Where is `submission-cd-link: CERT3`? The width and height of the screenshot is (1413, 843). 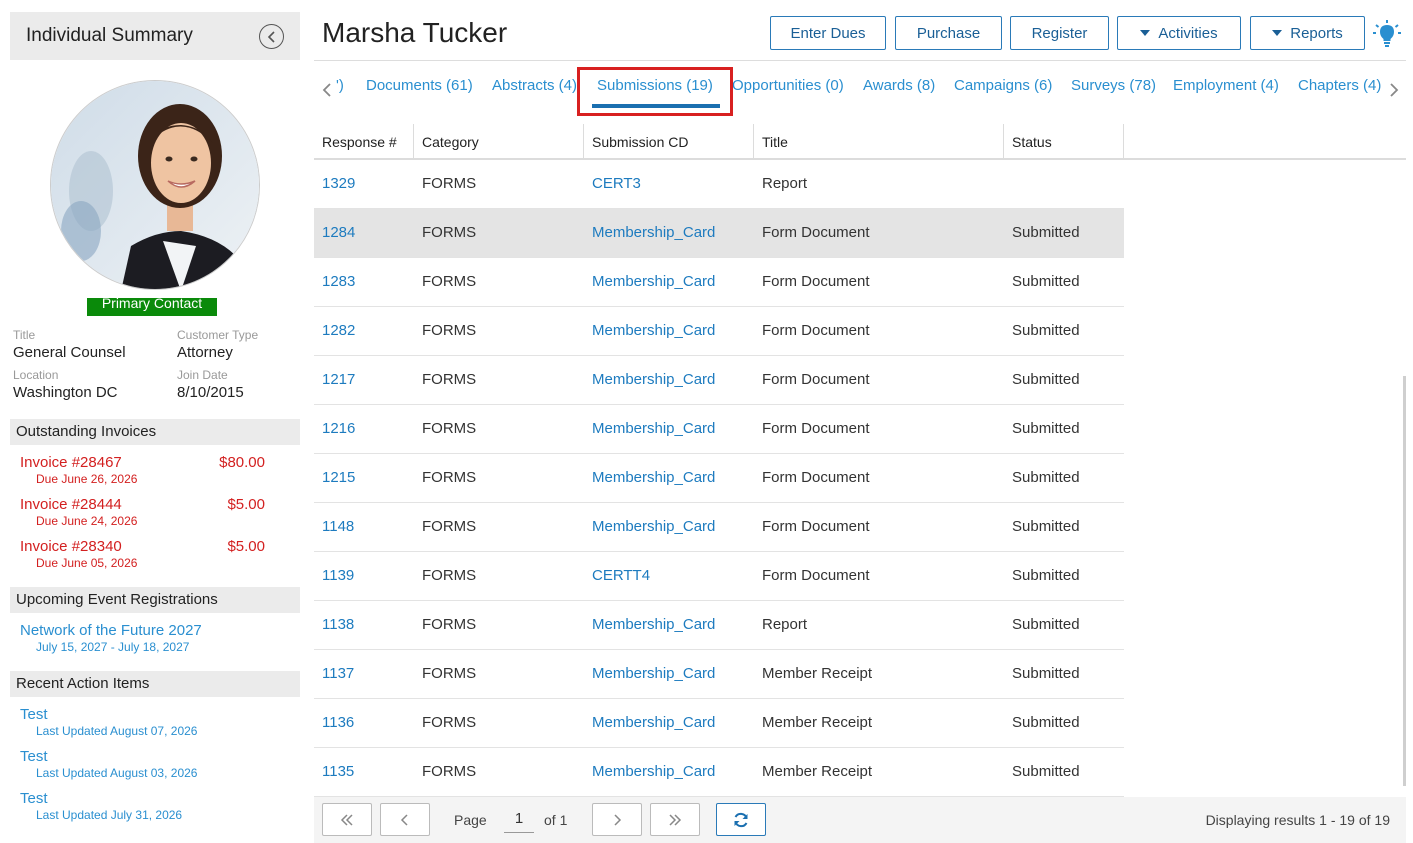 submission-cd-link: CERT3 is located at coordinates (612, 184).